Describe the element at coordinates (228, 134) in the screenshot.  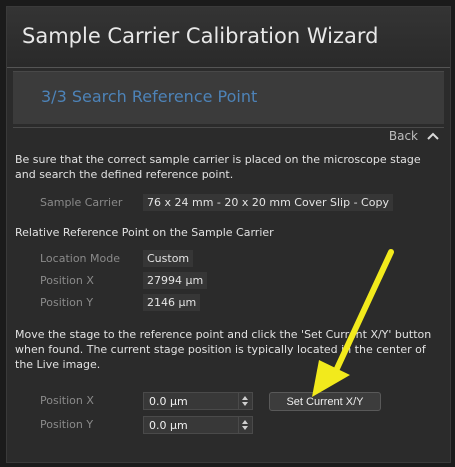
I see `back-row: Back` at that location.